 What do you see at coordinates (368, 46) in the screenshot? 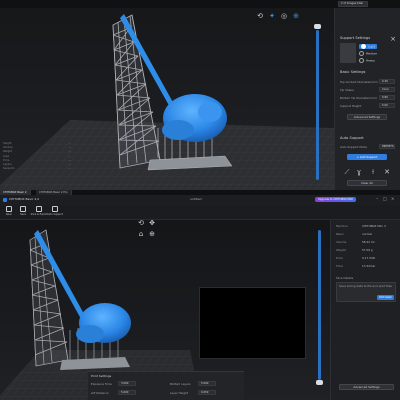
I see `density-light: Light` at bounding box center [368, 46].